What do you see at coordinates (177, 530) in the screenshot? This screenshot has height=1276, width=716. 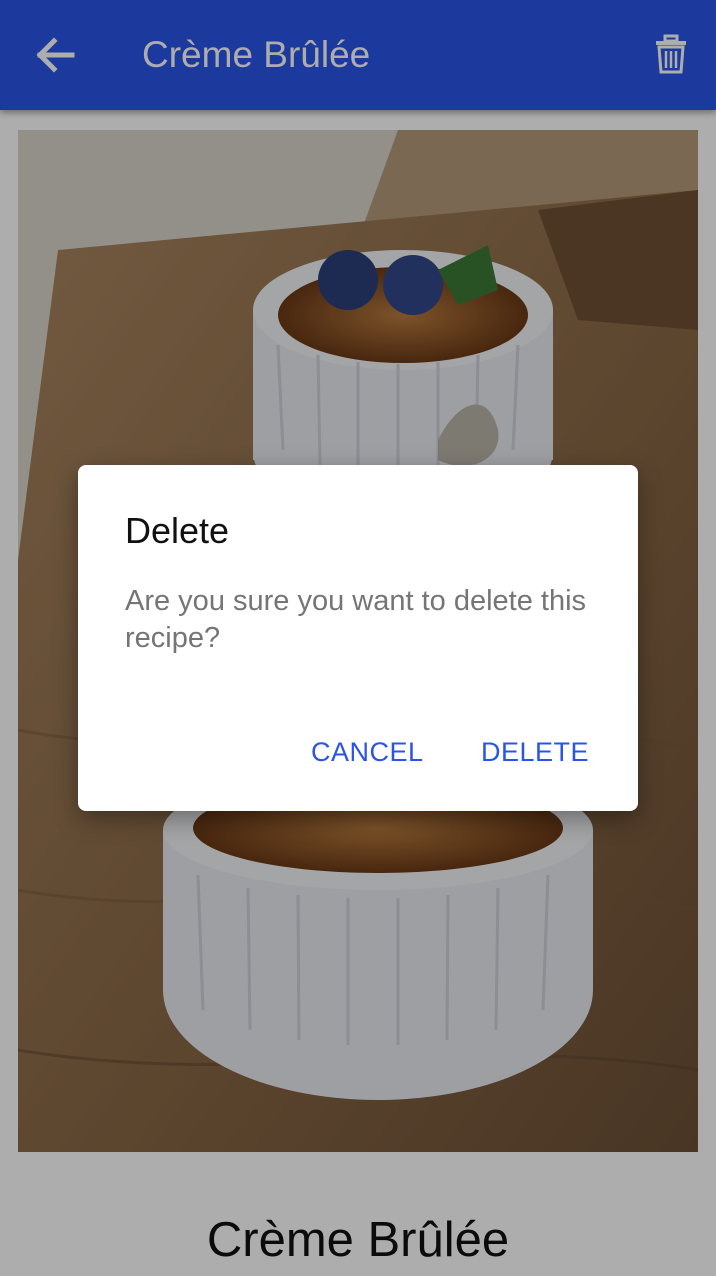 I see `dialog-title: Delete` at bounding box center [177, 530].